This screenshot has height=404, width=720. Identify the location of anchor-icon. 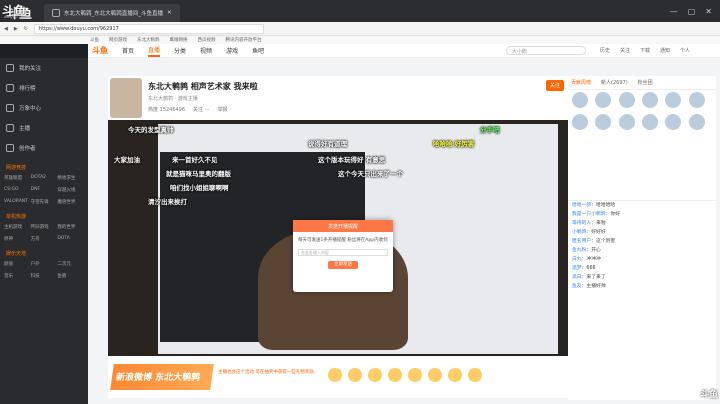
(10, 128).